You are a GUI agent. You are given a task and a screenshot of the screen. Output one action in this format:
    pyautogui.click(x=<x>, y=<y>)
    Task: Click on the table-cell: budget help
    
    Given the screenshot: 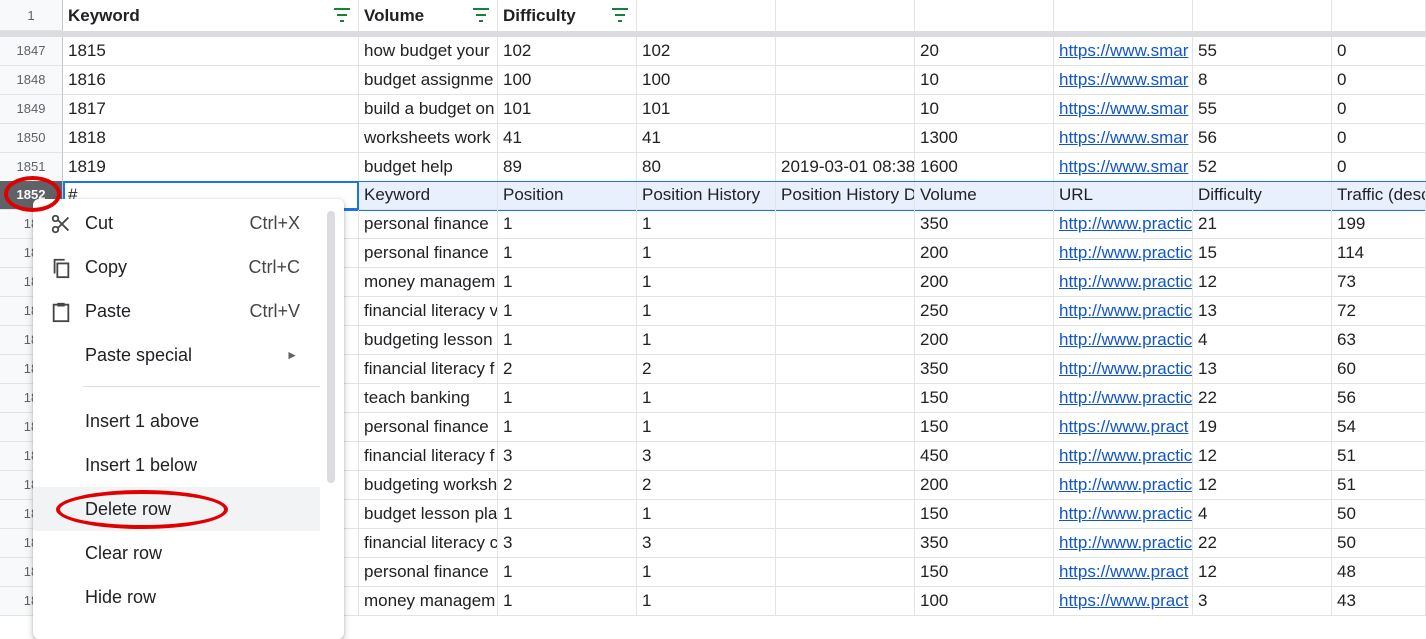 What is the action you would take?
    pyautogui.click(x=428, y=167)
    